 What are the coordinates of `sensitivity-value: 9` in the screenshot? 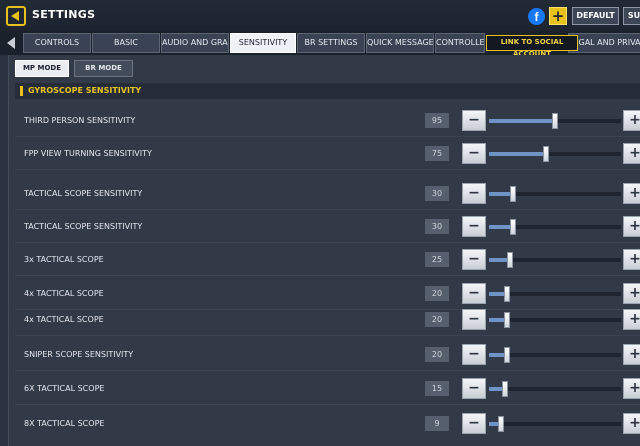 It's located at (437, 423).